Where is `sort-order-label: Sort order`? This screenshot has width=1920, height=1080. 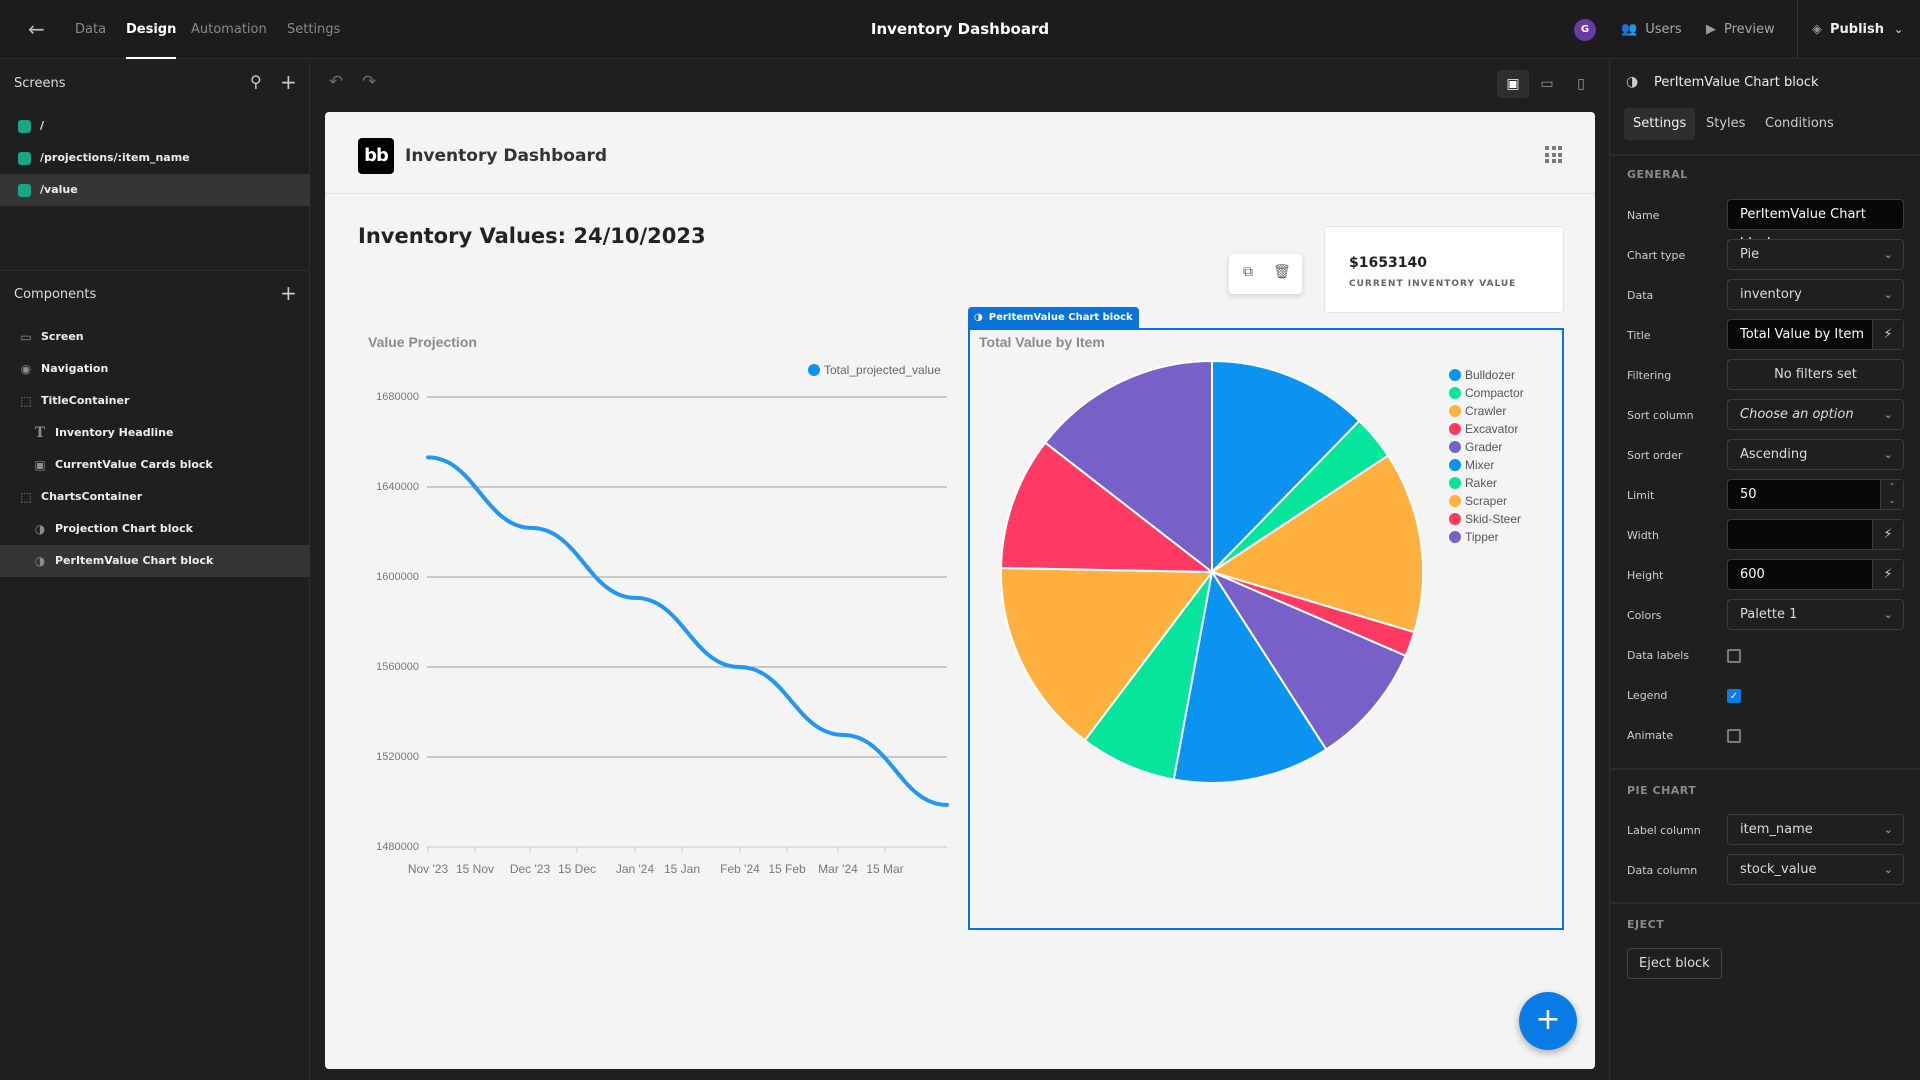
sort-order-label: Sort order is located at coordinates (1655, 455).